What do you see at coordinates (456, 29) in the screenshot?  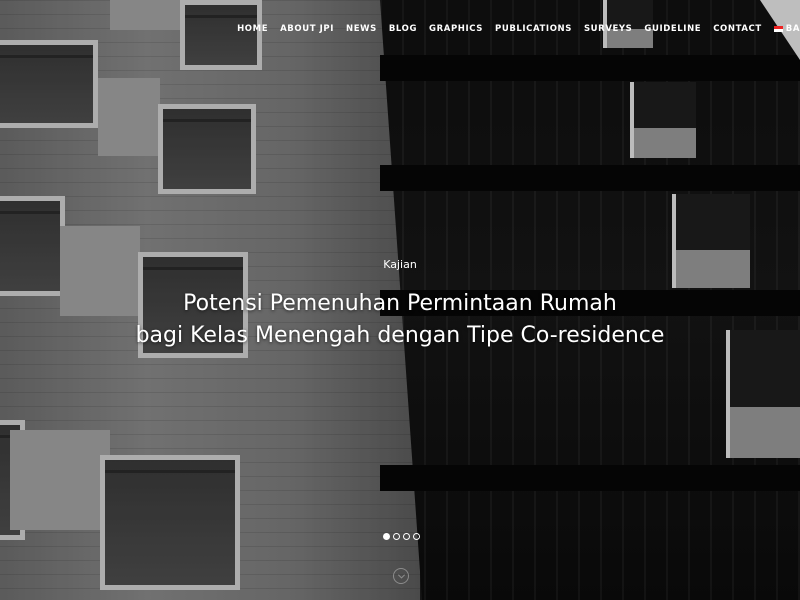 I see `nav-item-graphics: GRAPHICS` at bounding box center [456, 29].